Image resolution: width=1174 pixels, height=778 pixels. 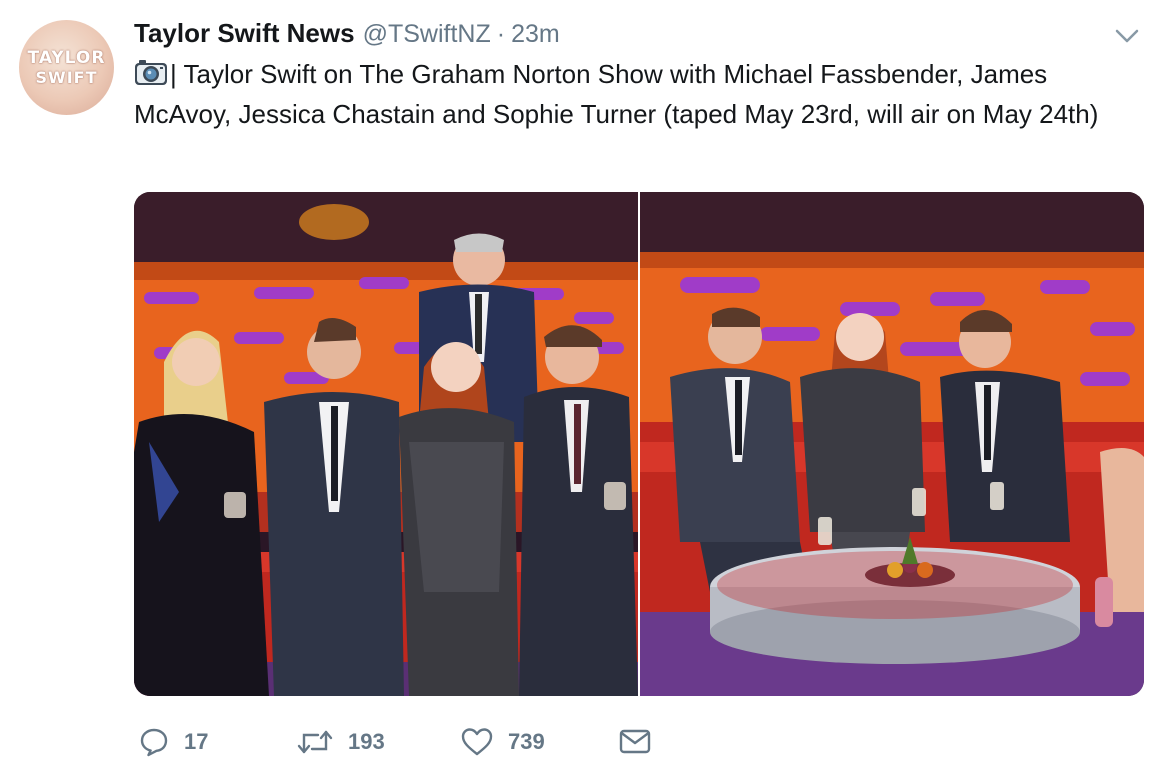 What do you see at coordinates (340, 742) in the screenshot?
I see `retweet-button: 193` at bounding box center [340, 742].